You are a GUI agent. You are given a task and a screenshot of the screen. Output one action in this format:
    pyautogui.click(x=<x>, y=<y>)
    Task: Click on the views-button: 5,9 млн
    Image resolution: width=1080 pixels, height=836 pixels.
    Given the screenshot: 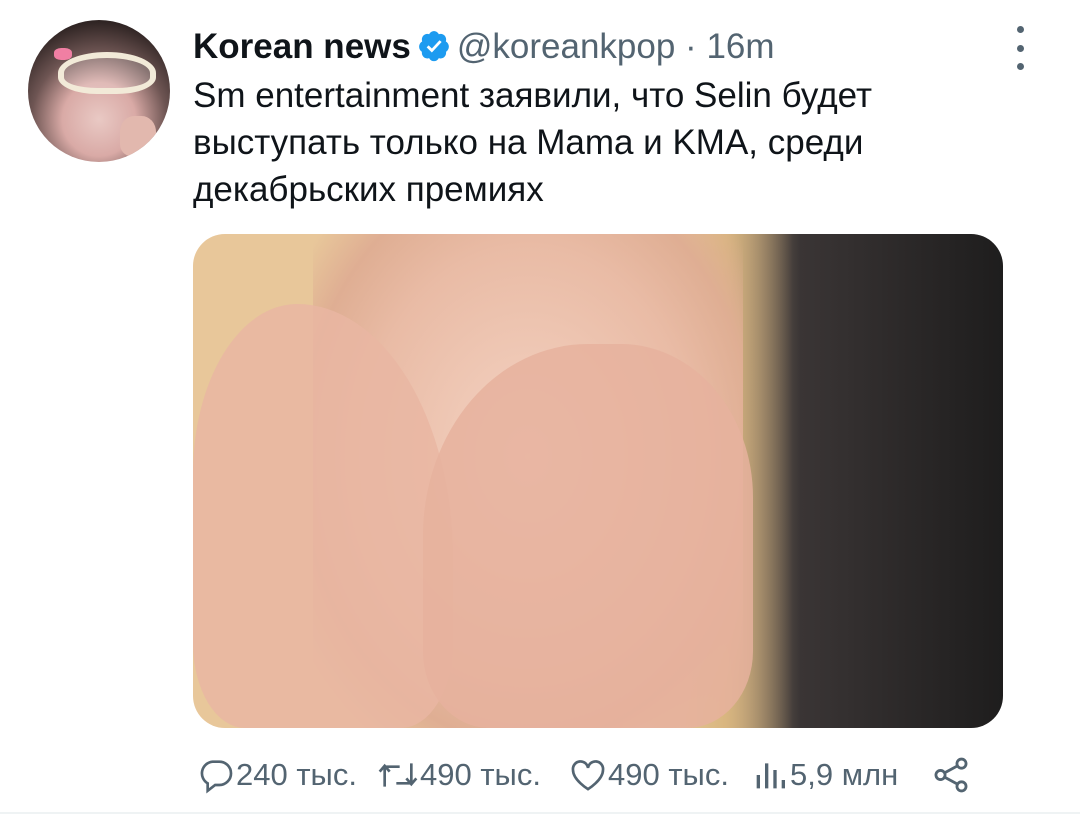 What is the action you would take?
    pyautogui.click(x=840, y=775)
    